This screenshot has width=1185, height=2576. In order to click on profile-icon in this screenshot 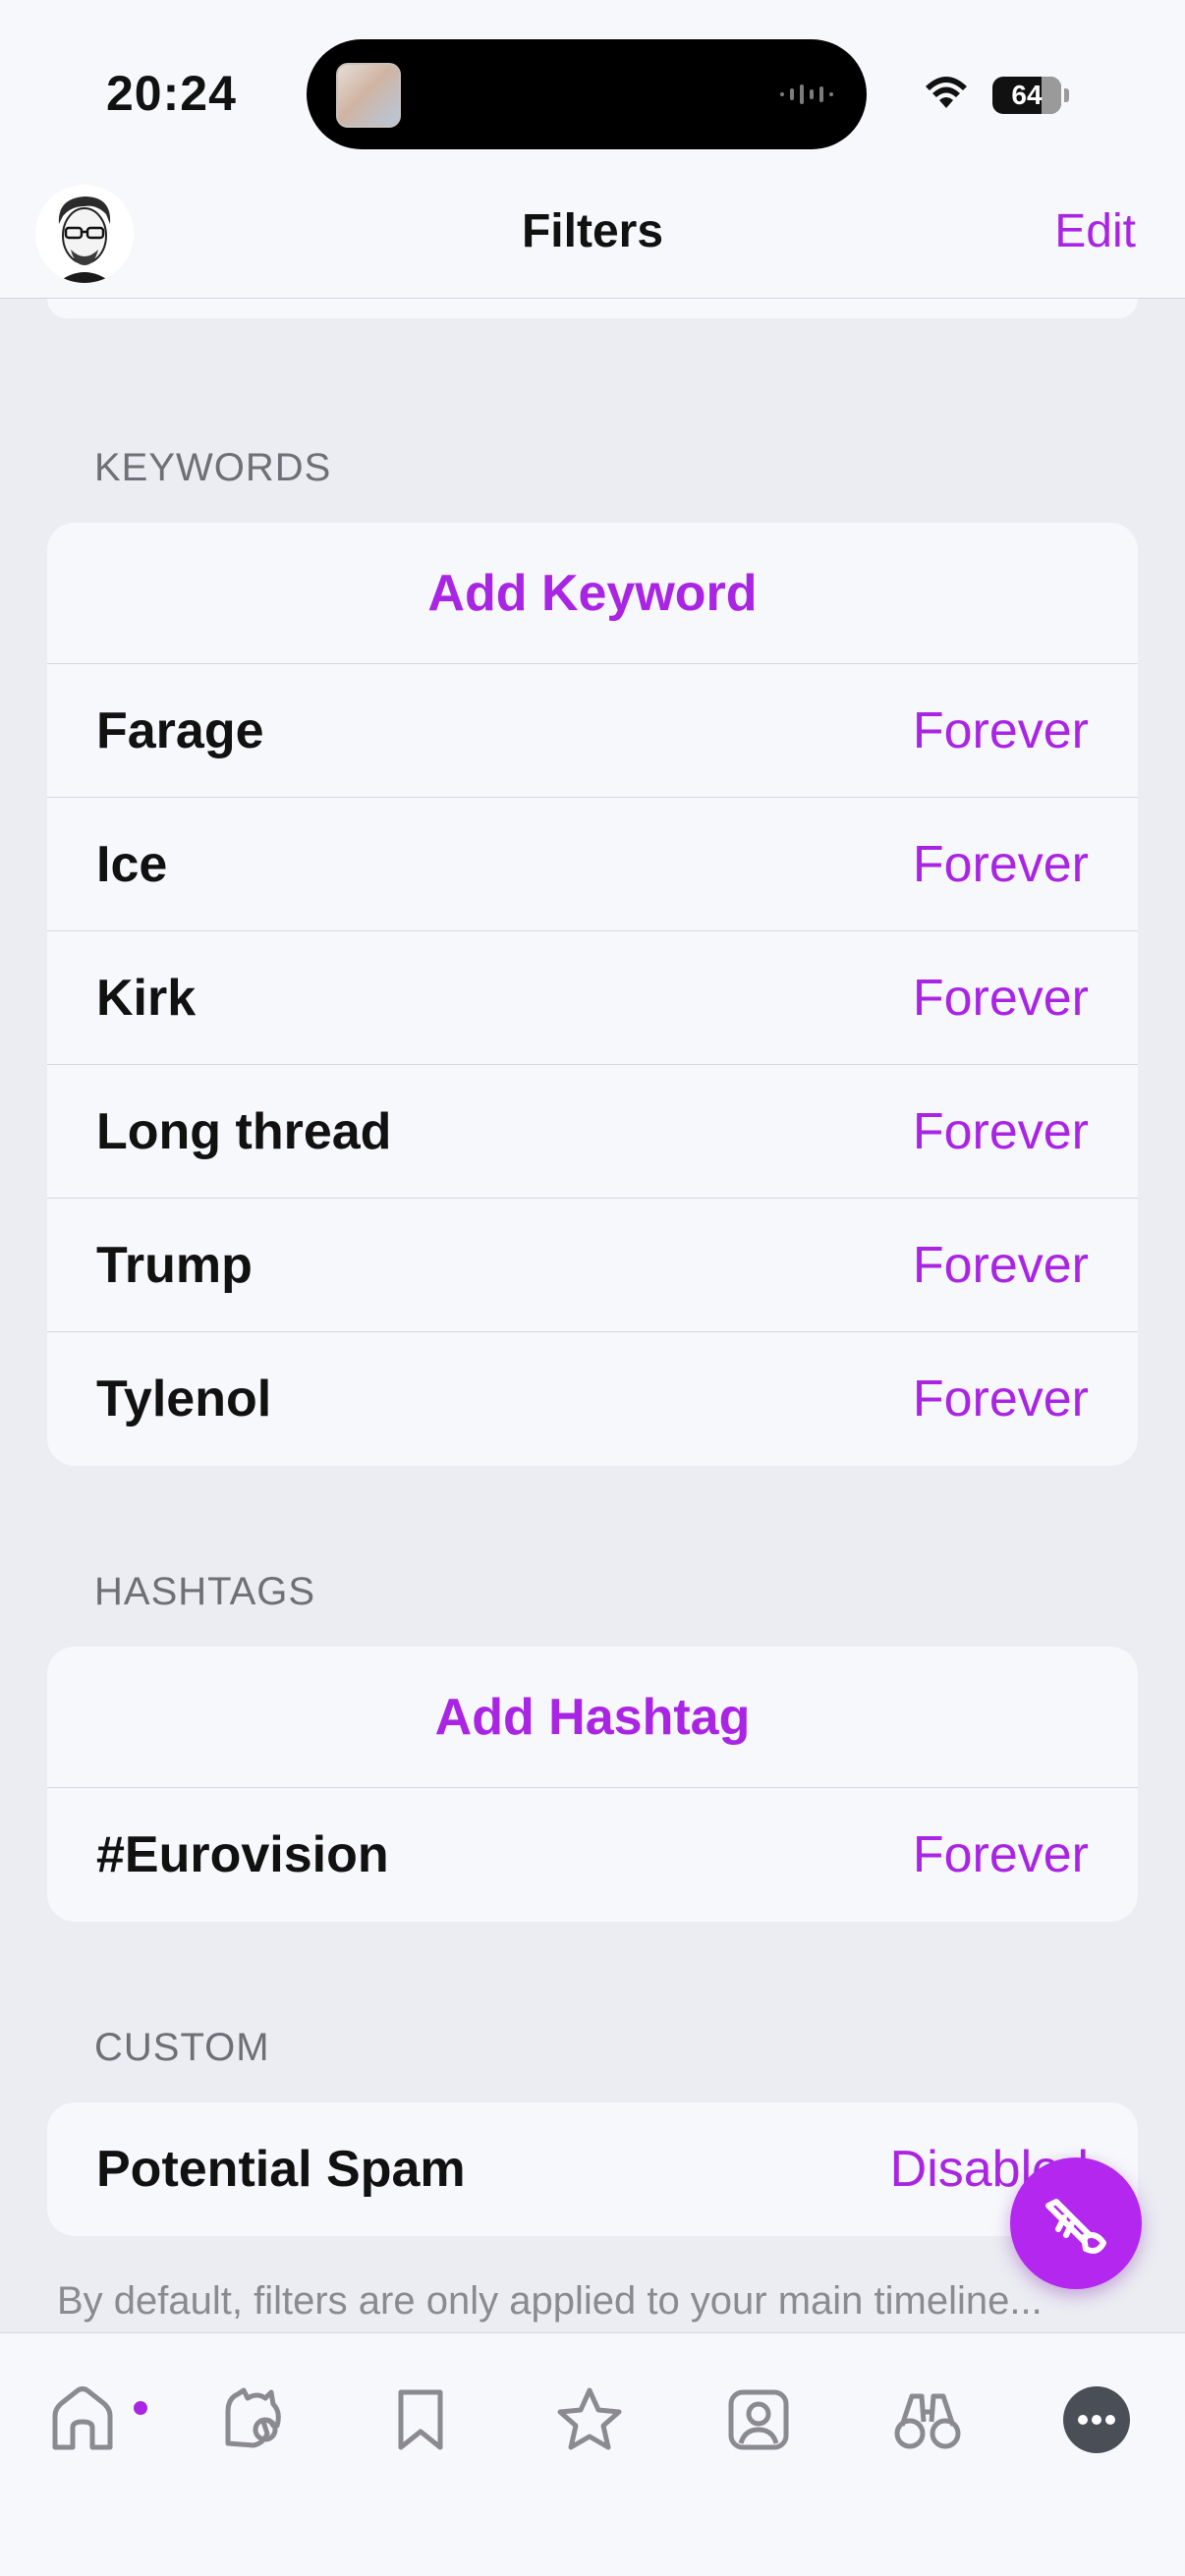, I will do `click(759, 2419)`.